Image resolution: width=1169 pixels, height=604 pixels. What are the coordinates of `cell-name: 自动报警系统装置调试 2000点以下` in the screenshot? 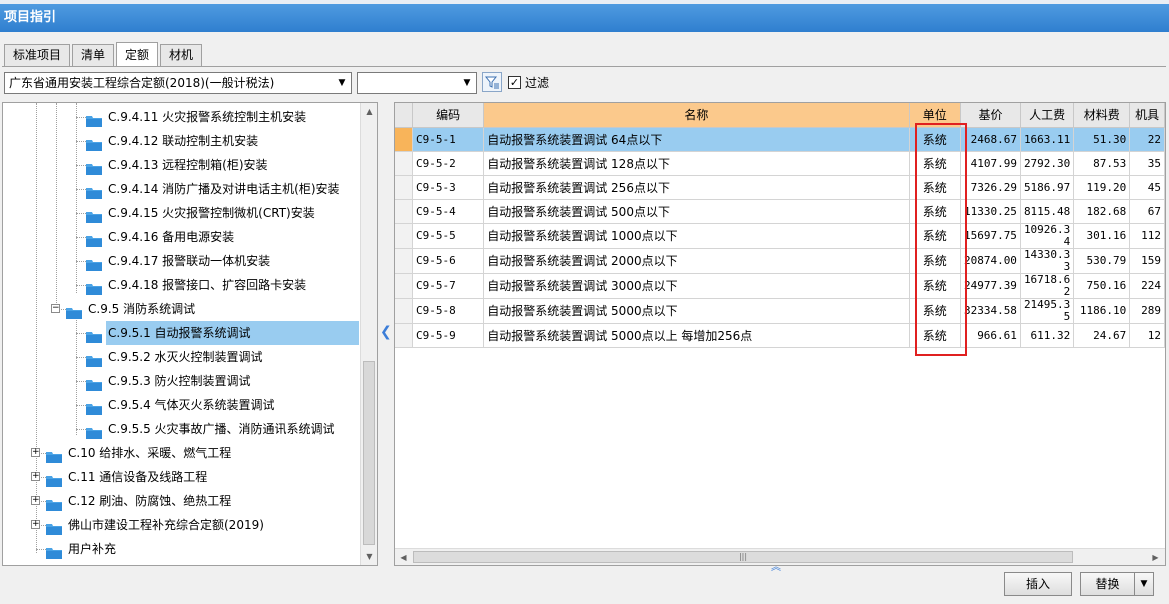 It's located at (696, 261).